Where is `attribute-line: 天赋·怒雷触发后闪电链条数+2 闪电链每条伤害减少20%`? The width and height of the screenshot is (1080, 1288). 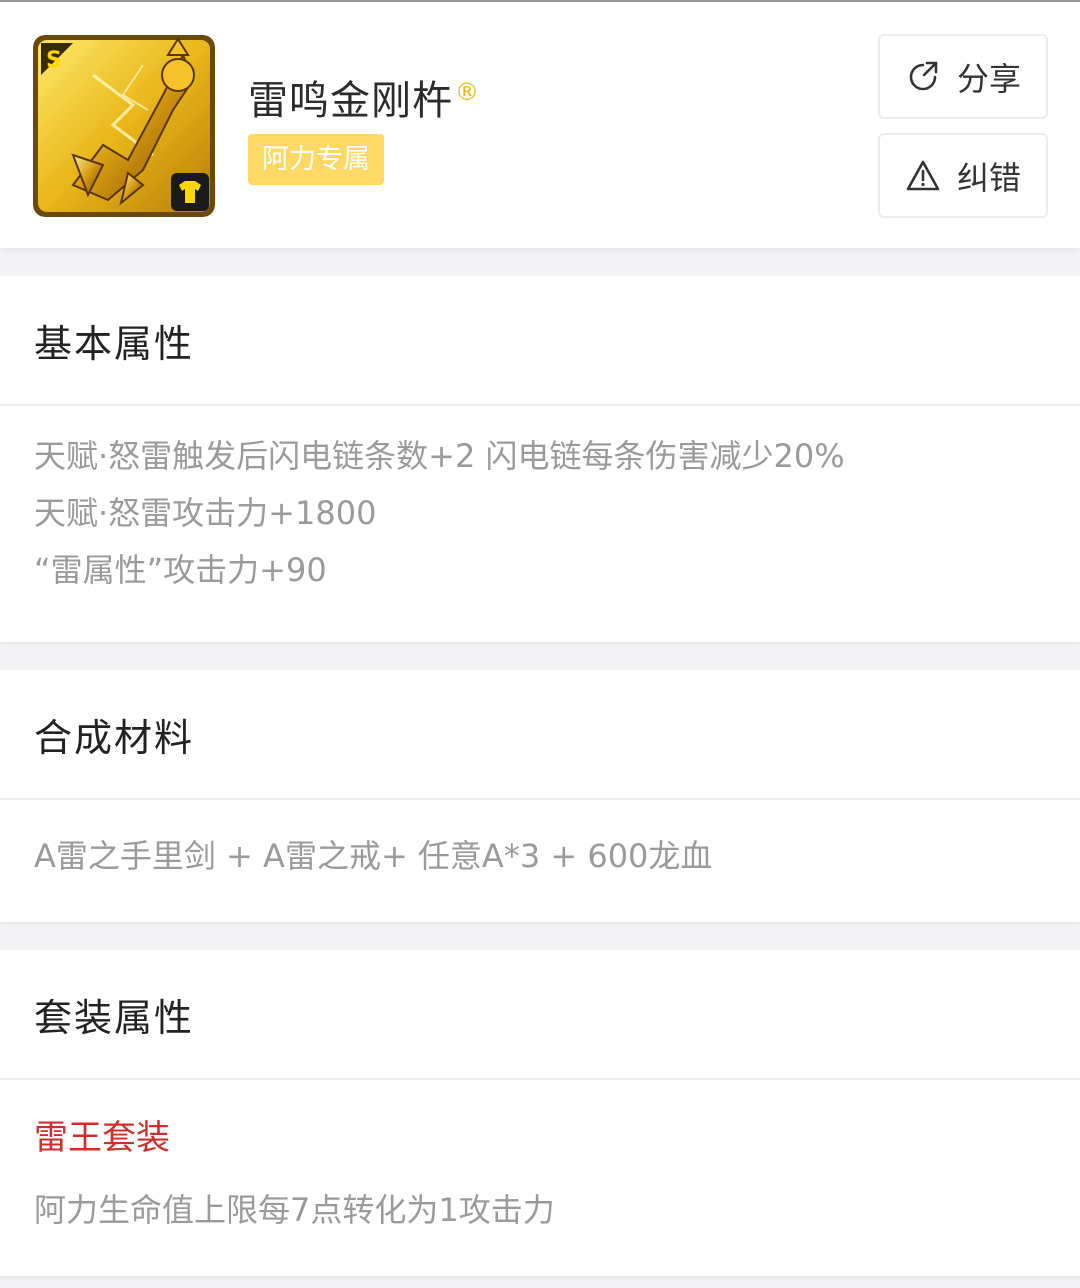
attribute-line: 天赋·怒雷触发后闪电链条数+2 闪电链每条伤害减少20% is located at coordinates (439, 456).